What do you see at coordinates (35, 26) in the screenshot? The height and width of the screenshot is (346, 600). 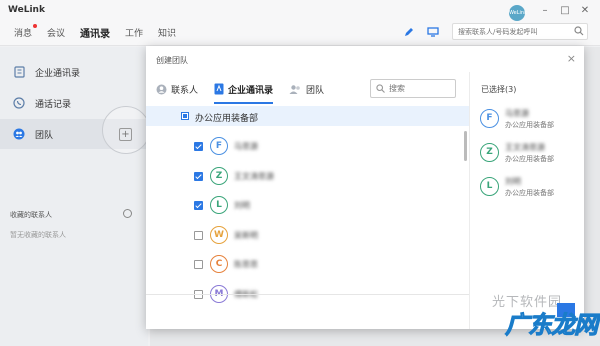 I see `unread-badge` at bounding box center [35, 26].